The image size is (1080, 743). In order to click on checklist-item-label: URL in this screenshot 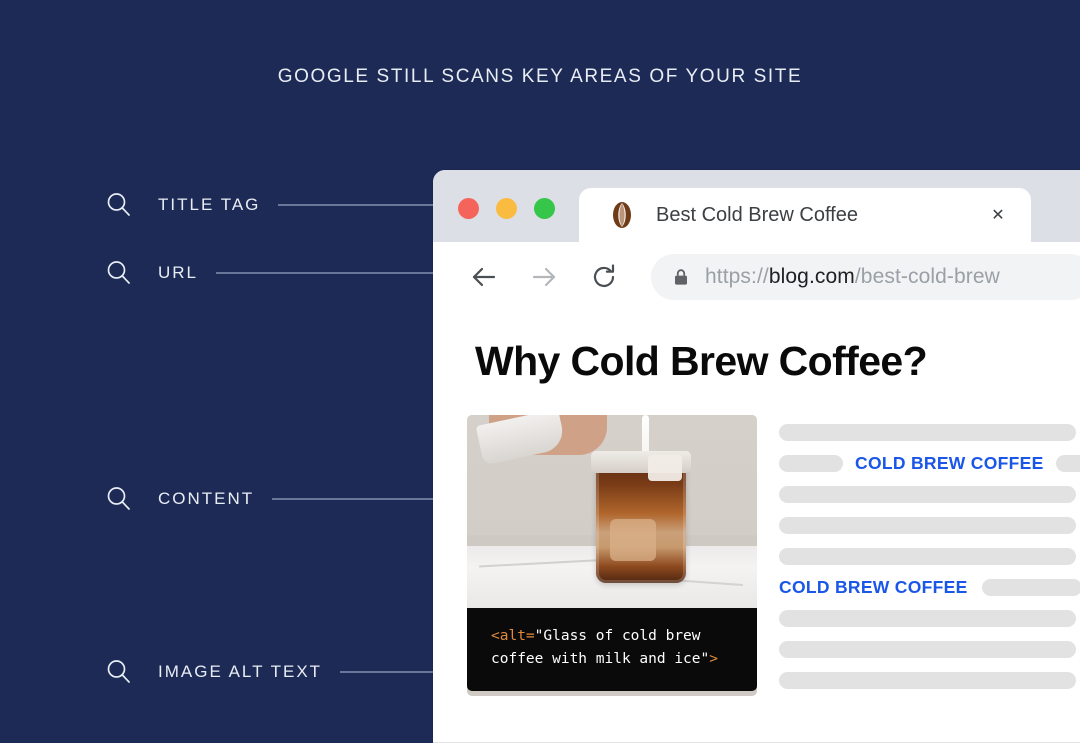, I will do `click(178, 272)`.